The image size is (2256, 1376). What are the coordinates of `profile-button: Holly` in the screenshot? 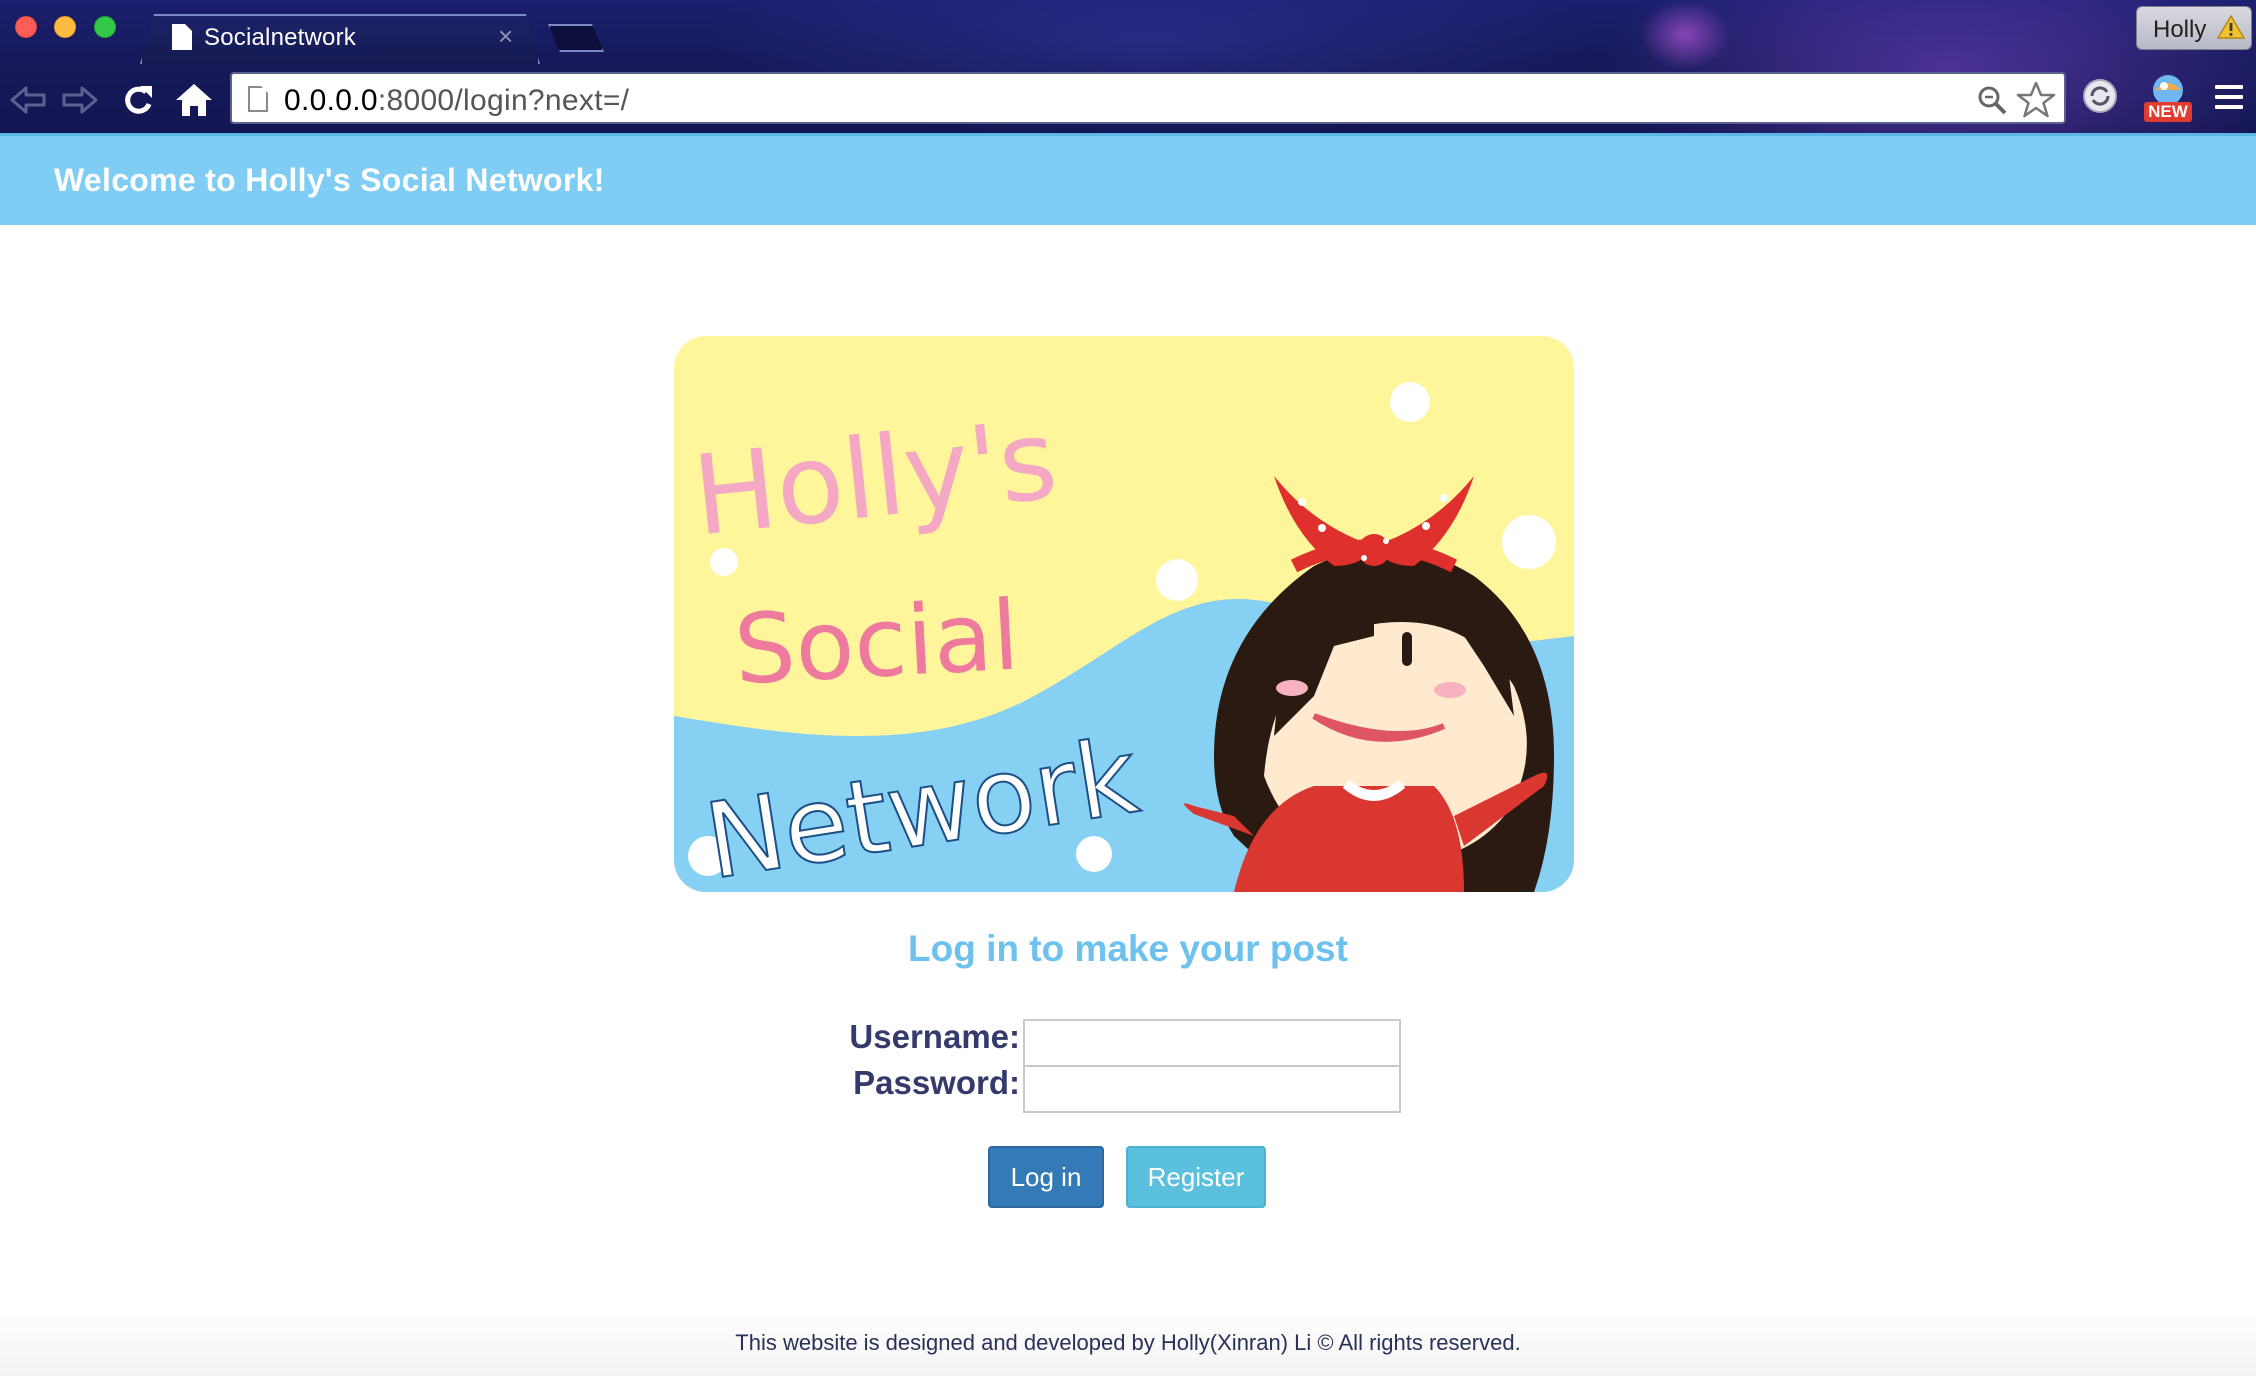 It's located at (2194, 28).